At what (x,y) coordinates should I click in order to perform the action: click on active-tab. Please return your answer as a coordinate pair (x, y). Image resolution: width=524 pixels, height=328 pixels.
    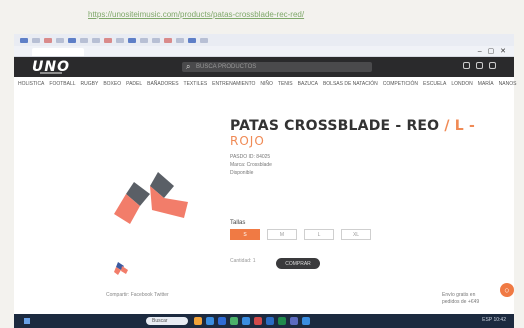
    Looking at the image, I should click on (58, 52).